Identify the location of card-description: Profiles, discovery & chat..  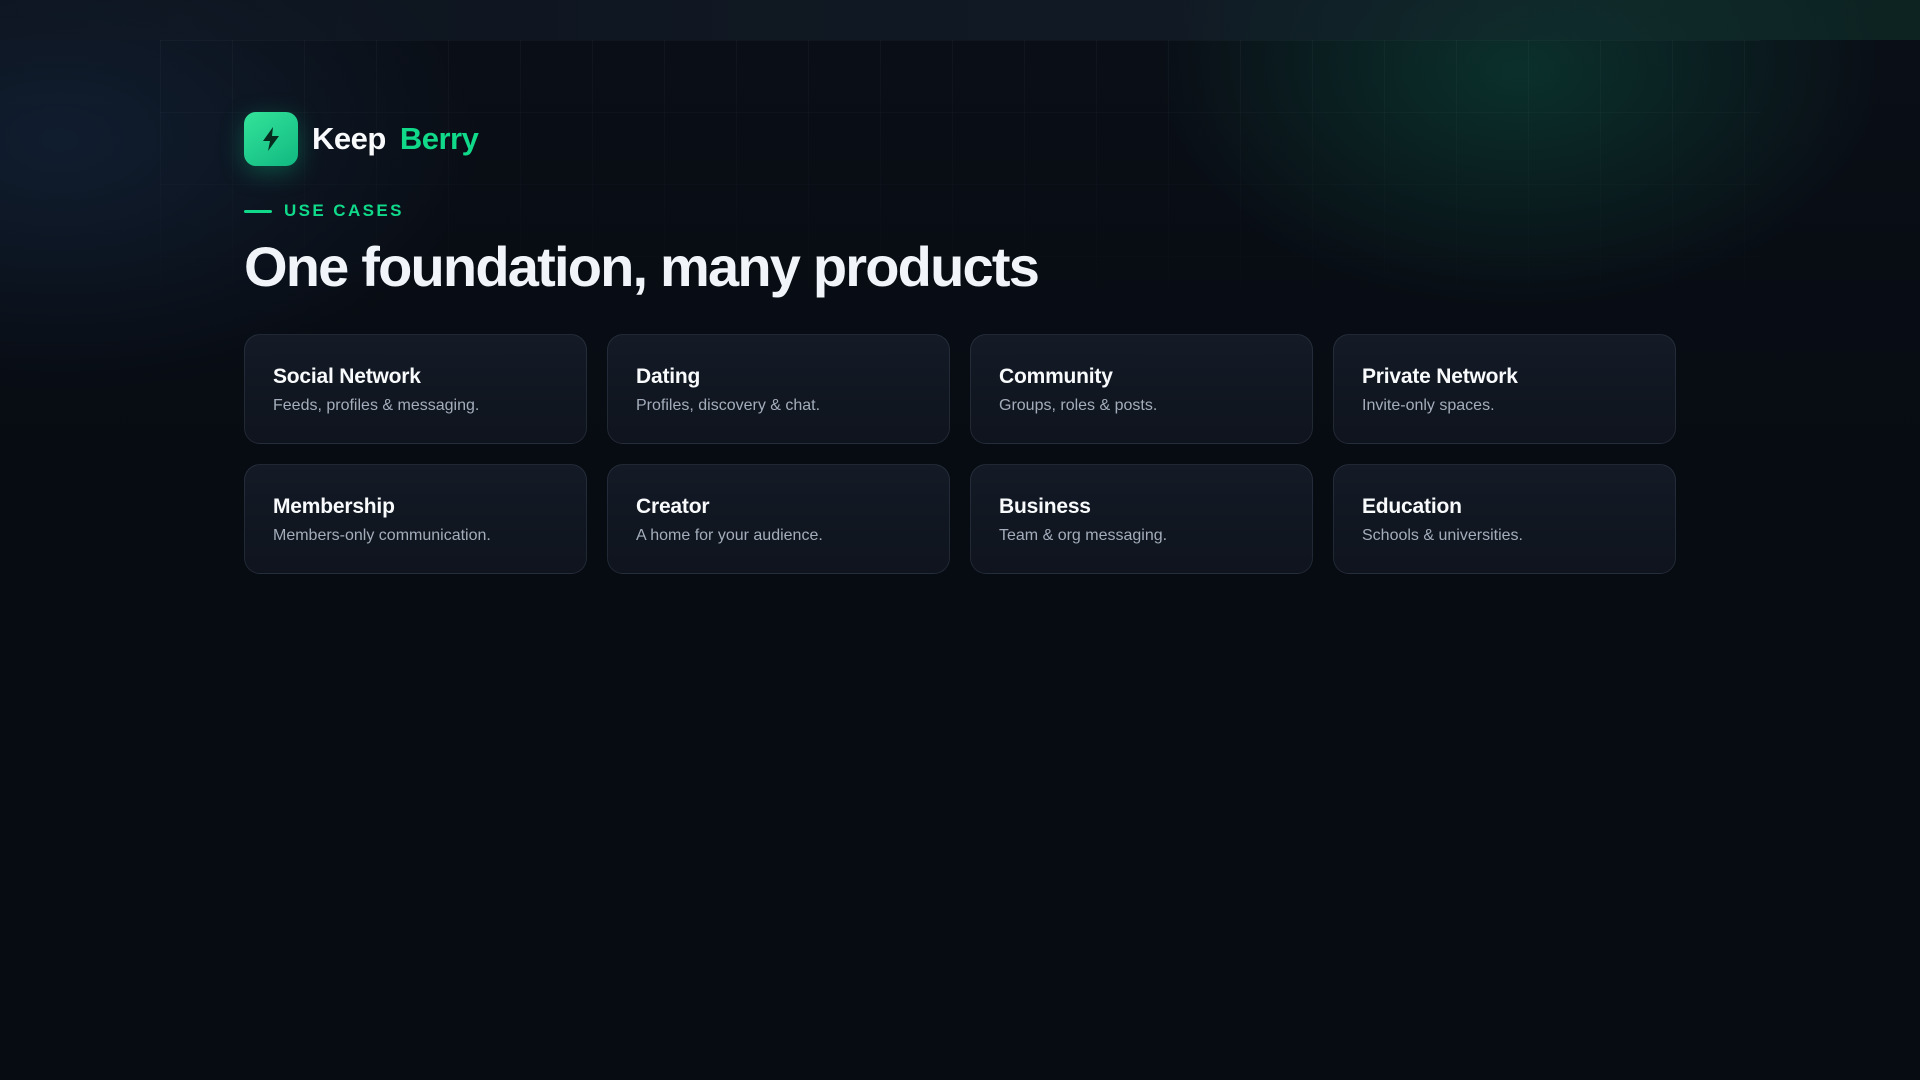
(728, 405).